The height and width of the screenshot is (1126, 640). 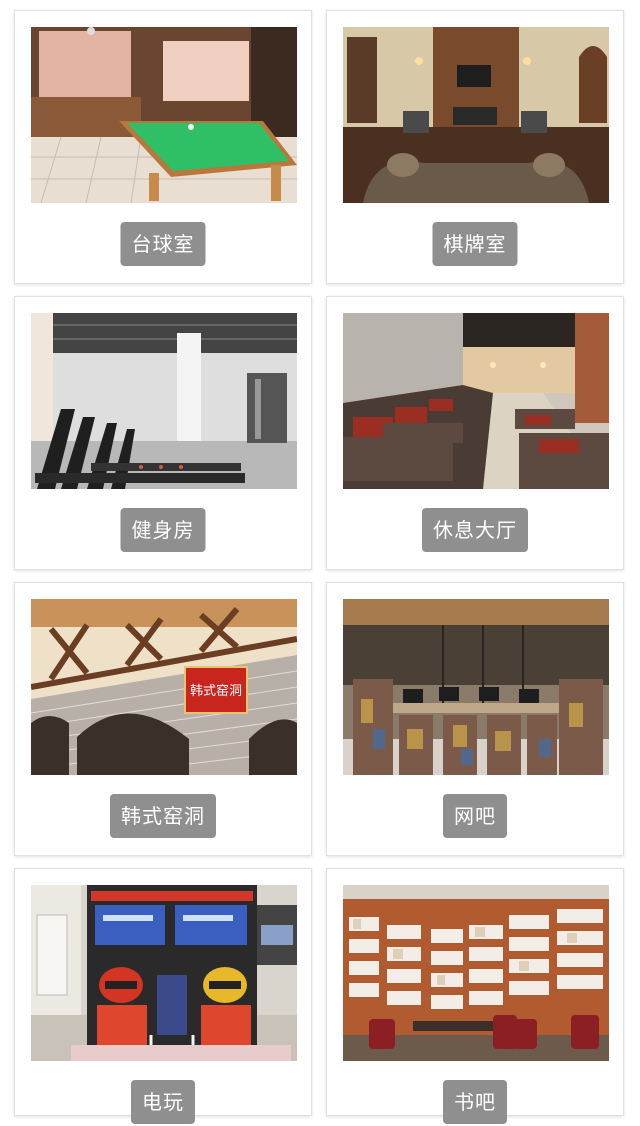 What do you see at coordinates (163, 244) in the screenshot?
I see `facility-label: 台球室` at bounding box center [163, 244].